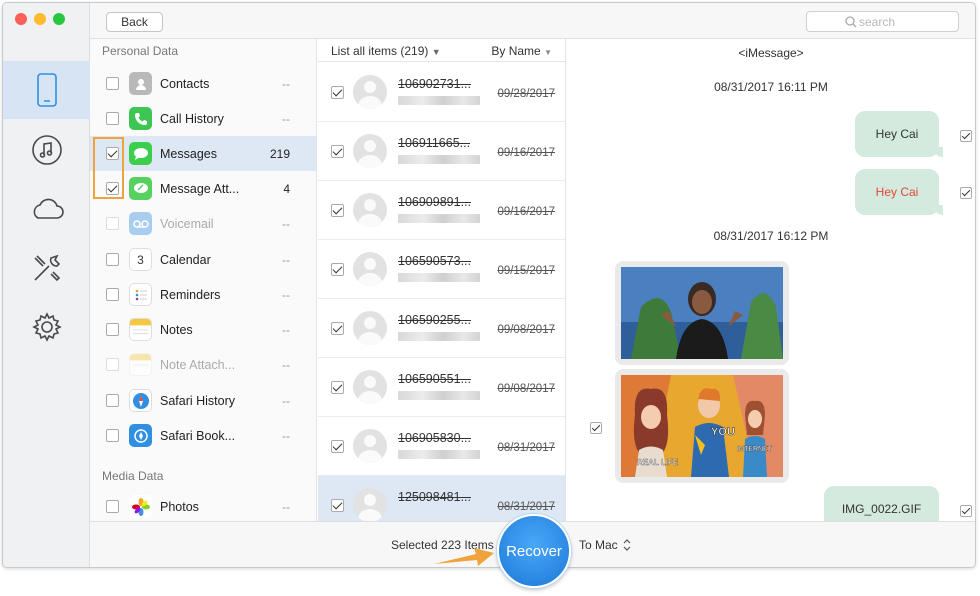 This screenshot has width=980, height=596. I want to click on list-item: 106905830... 08/31/2017, so click(441, 446).